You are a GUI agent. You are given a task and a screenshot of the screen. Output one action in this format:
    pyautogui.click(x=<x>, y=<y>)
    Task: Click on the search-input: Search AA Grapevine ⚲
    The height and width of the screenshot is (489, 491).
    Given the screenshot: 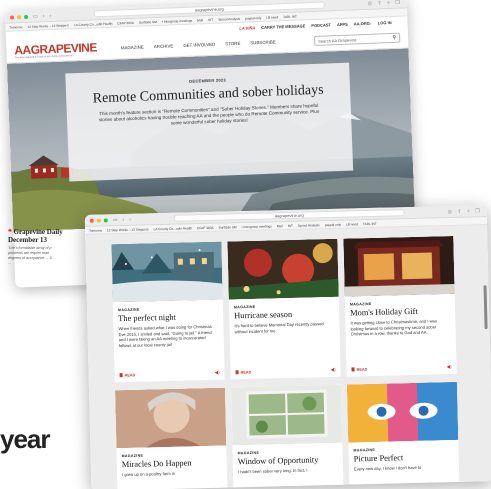 What is the action you would take?
    pyautogui.click(x=357, y=39)
    